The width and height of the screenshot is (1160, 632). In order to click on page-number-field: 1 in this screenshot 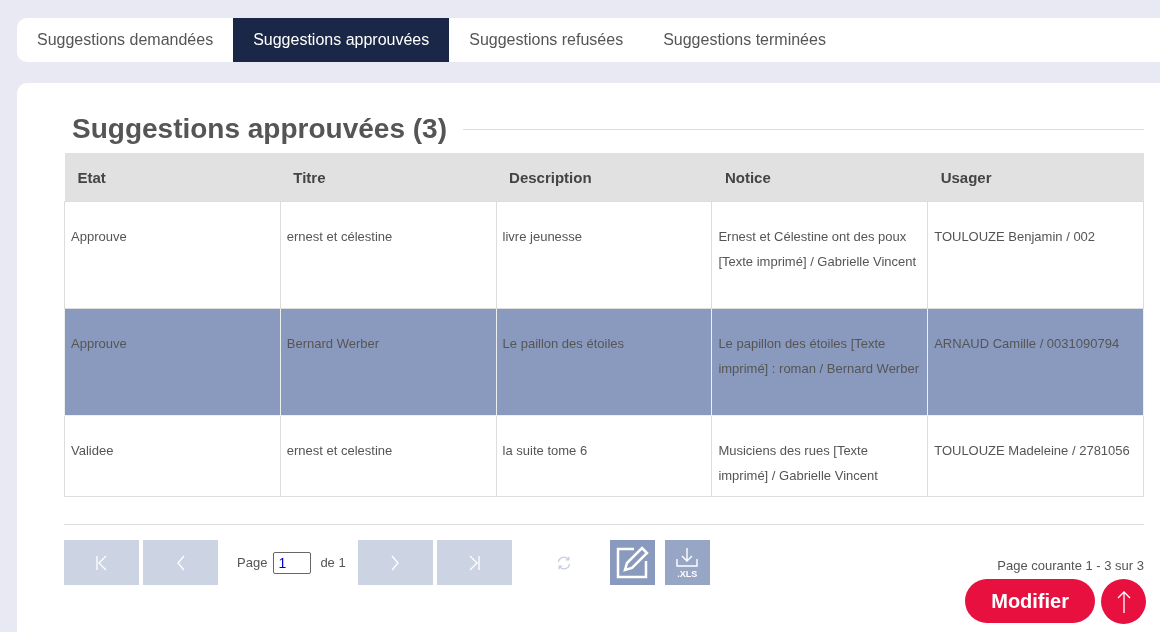, I will do `click(292, 562)`.